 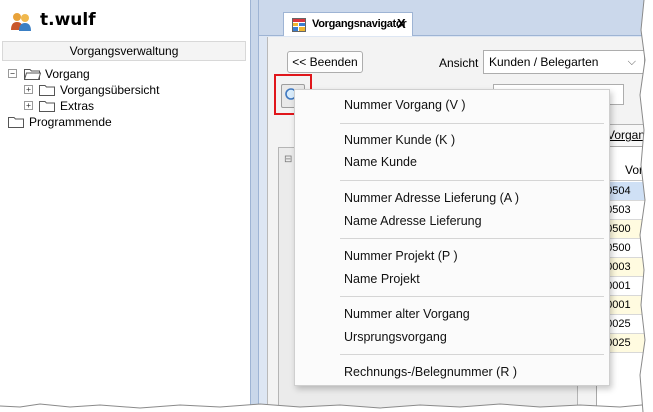 What do you see at coordinates (453, 279) in the screenshot?
I see `menu-item-name-projekt: Name Projekt` at bounding box center [453, 279].